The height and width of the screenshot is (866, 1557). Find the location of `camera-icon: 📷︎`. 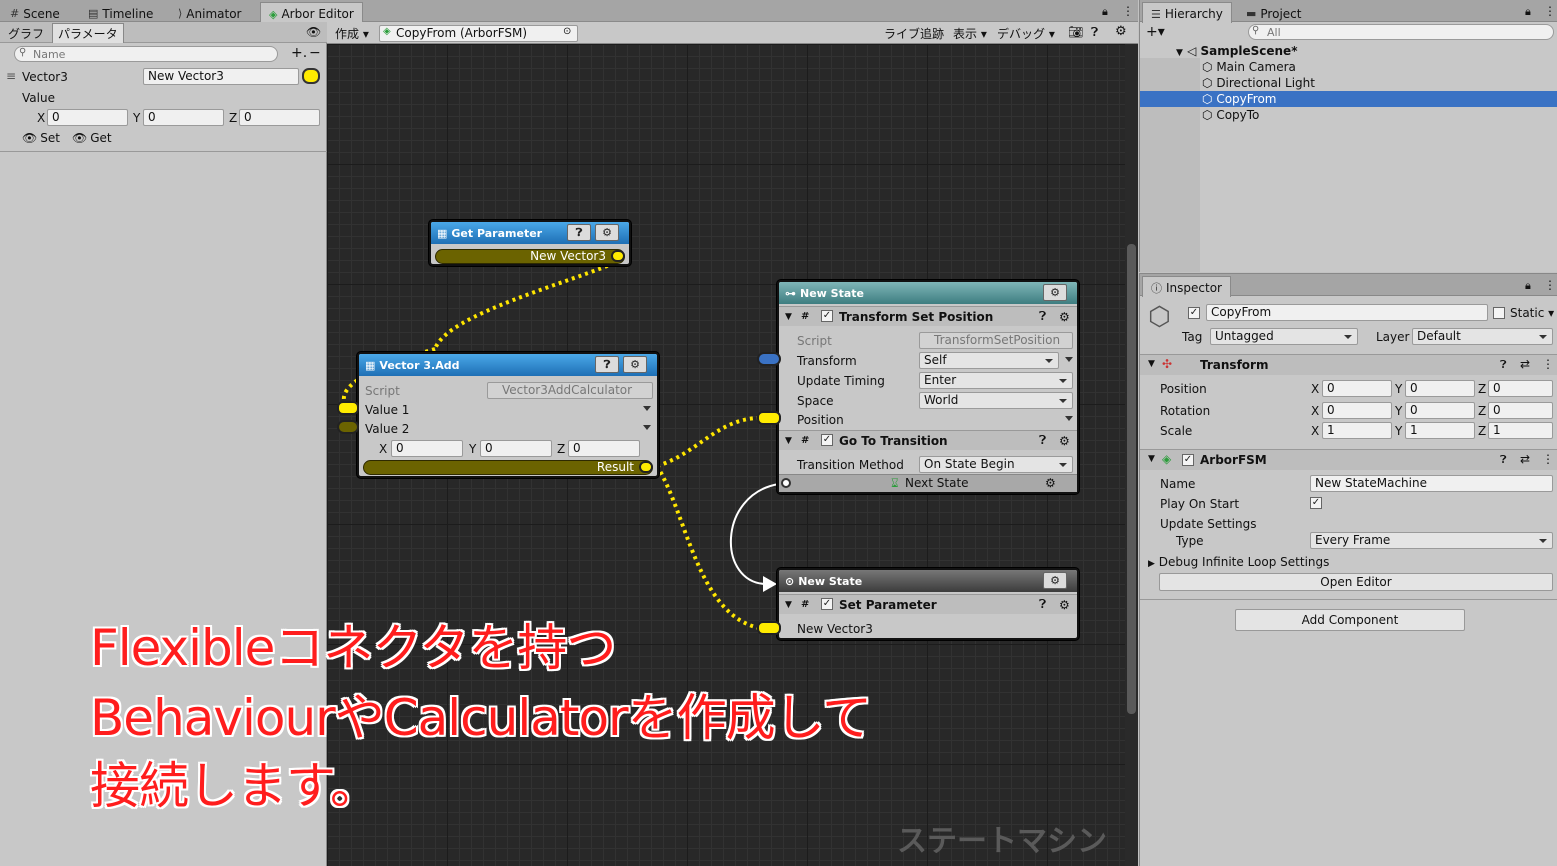

camera-icon: 📷︎ is located at coordinates (1075, 32).